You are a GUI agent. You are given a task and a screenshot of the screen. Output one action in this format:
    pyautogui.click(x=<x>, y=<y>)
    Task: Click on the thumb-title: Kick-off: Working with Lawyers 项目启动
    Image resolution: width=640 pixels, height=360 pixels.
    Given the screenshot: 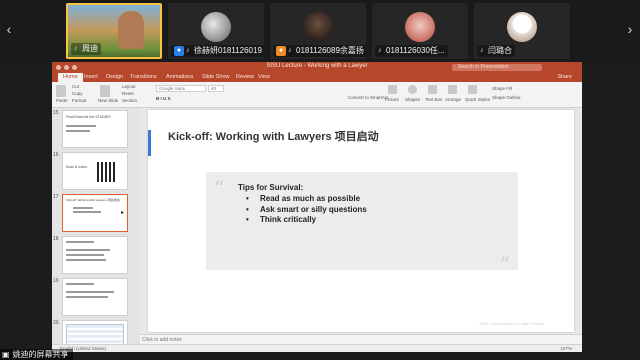 What is the action you would take?
    pyautogui.click(x=93, y=200)
    